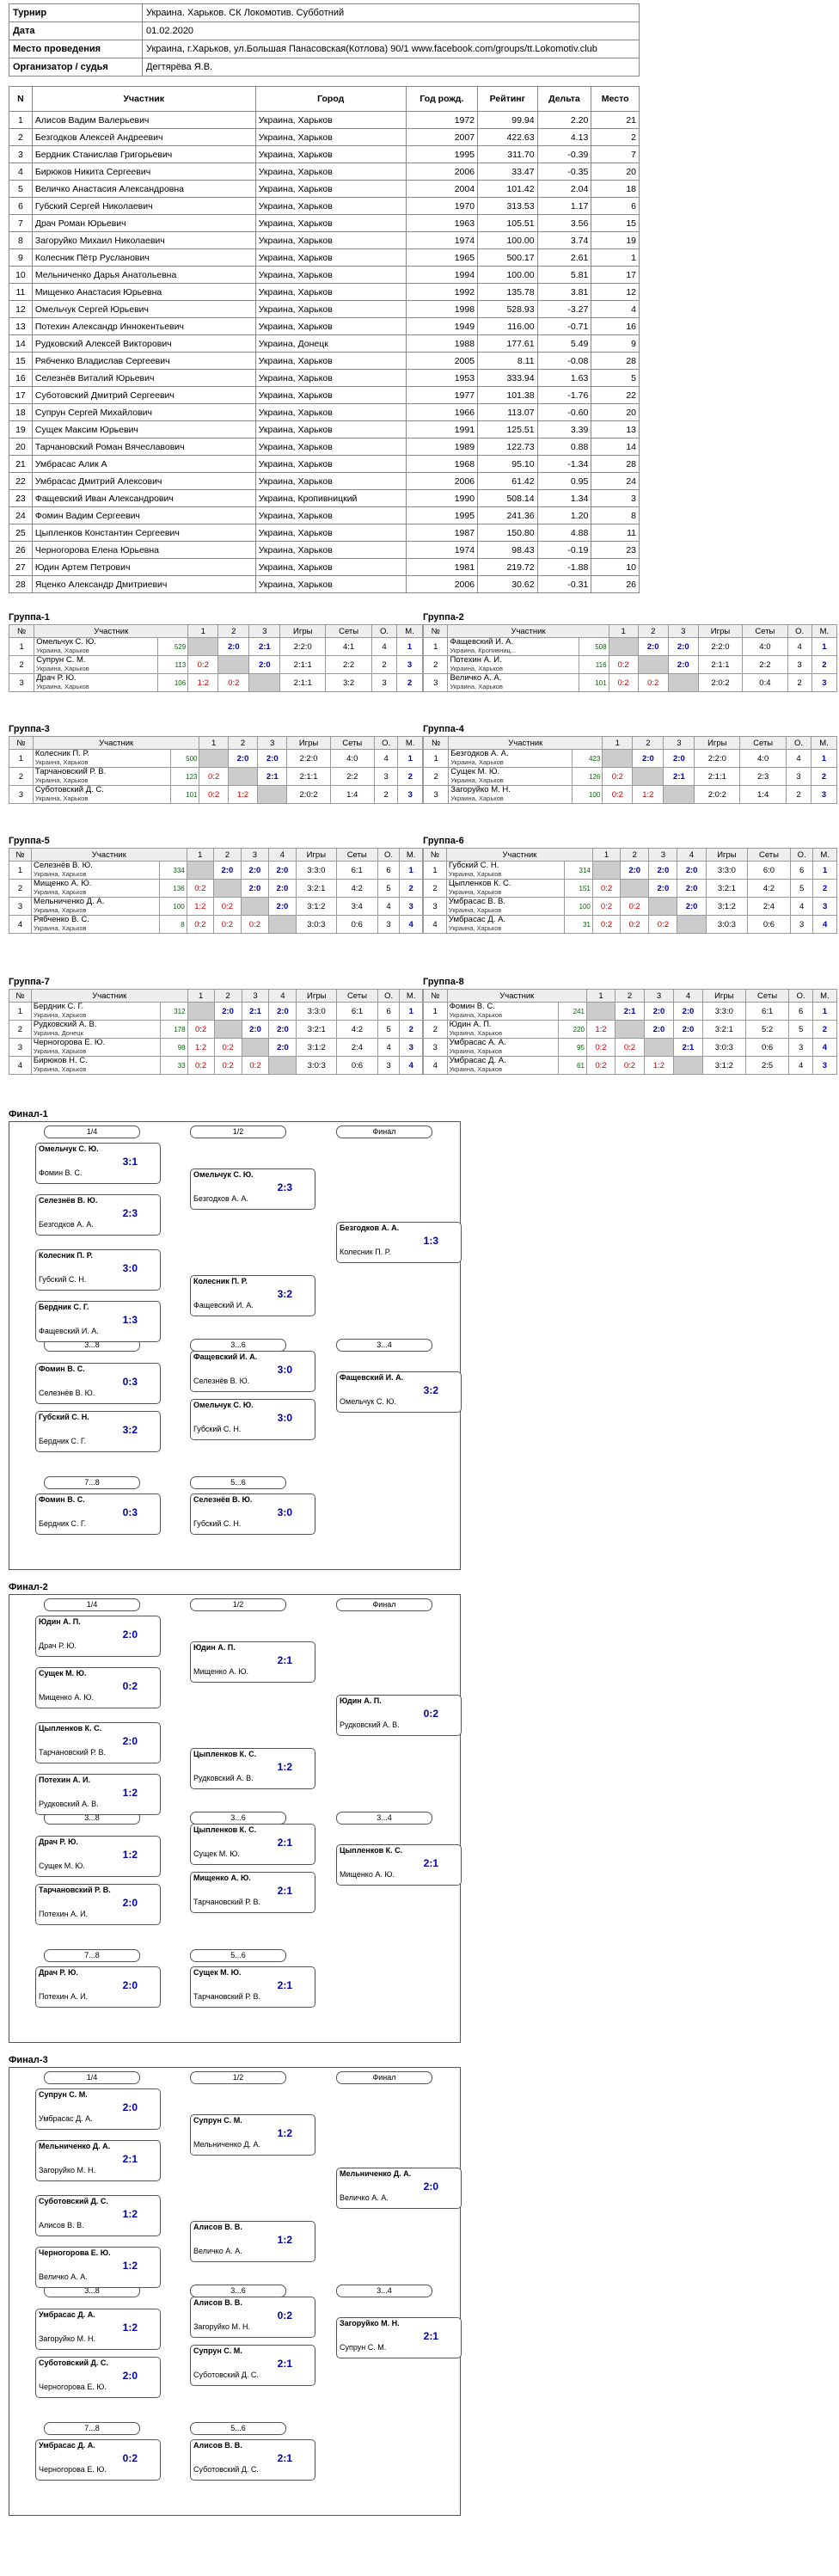 This screenshot has width=839, height=2576. Describe the element at coordinates (130, 1903) in the screenshot. I see `match-score: 2:0` at that location.